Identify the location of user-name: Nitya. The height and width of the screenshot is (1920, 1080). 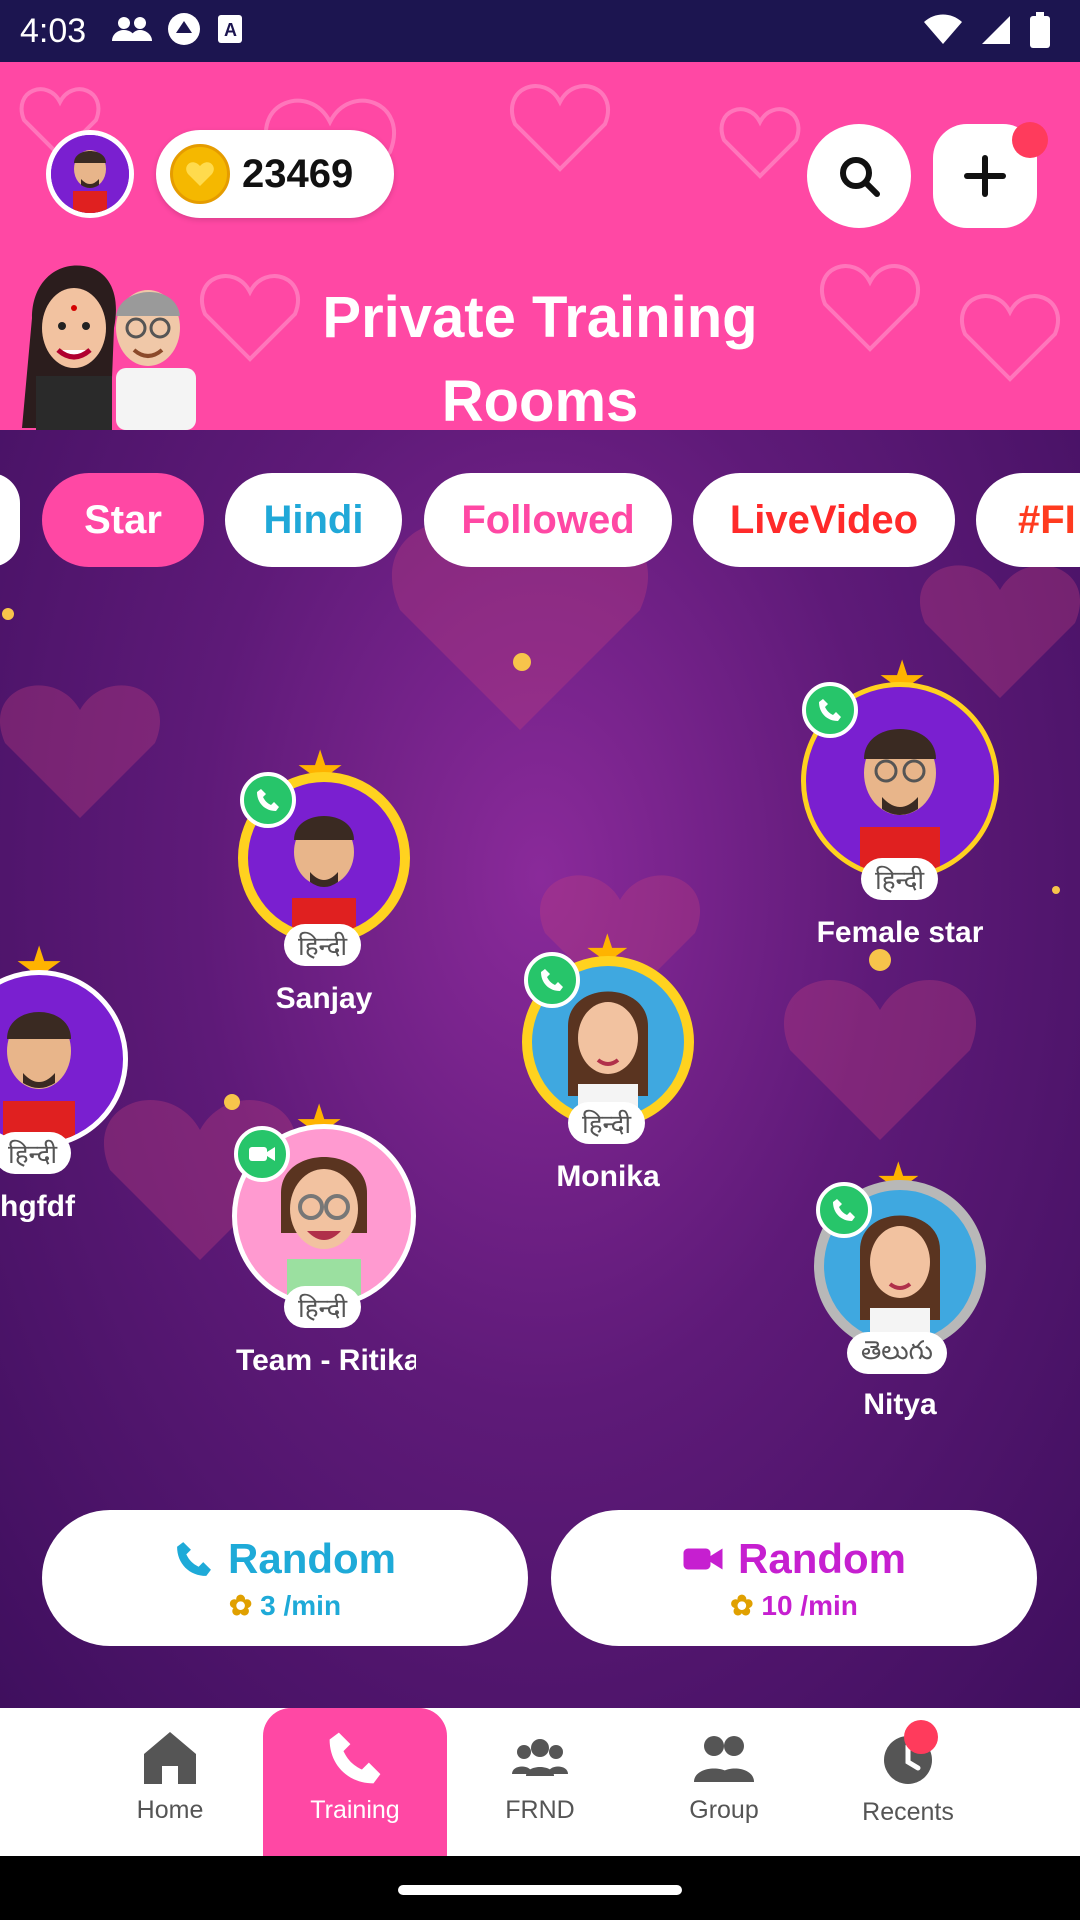
(900, 1404).